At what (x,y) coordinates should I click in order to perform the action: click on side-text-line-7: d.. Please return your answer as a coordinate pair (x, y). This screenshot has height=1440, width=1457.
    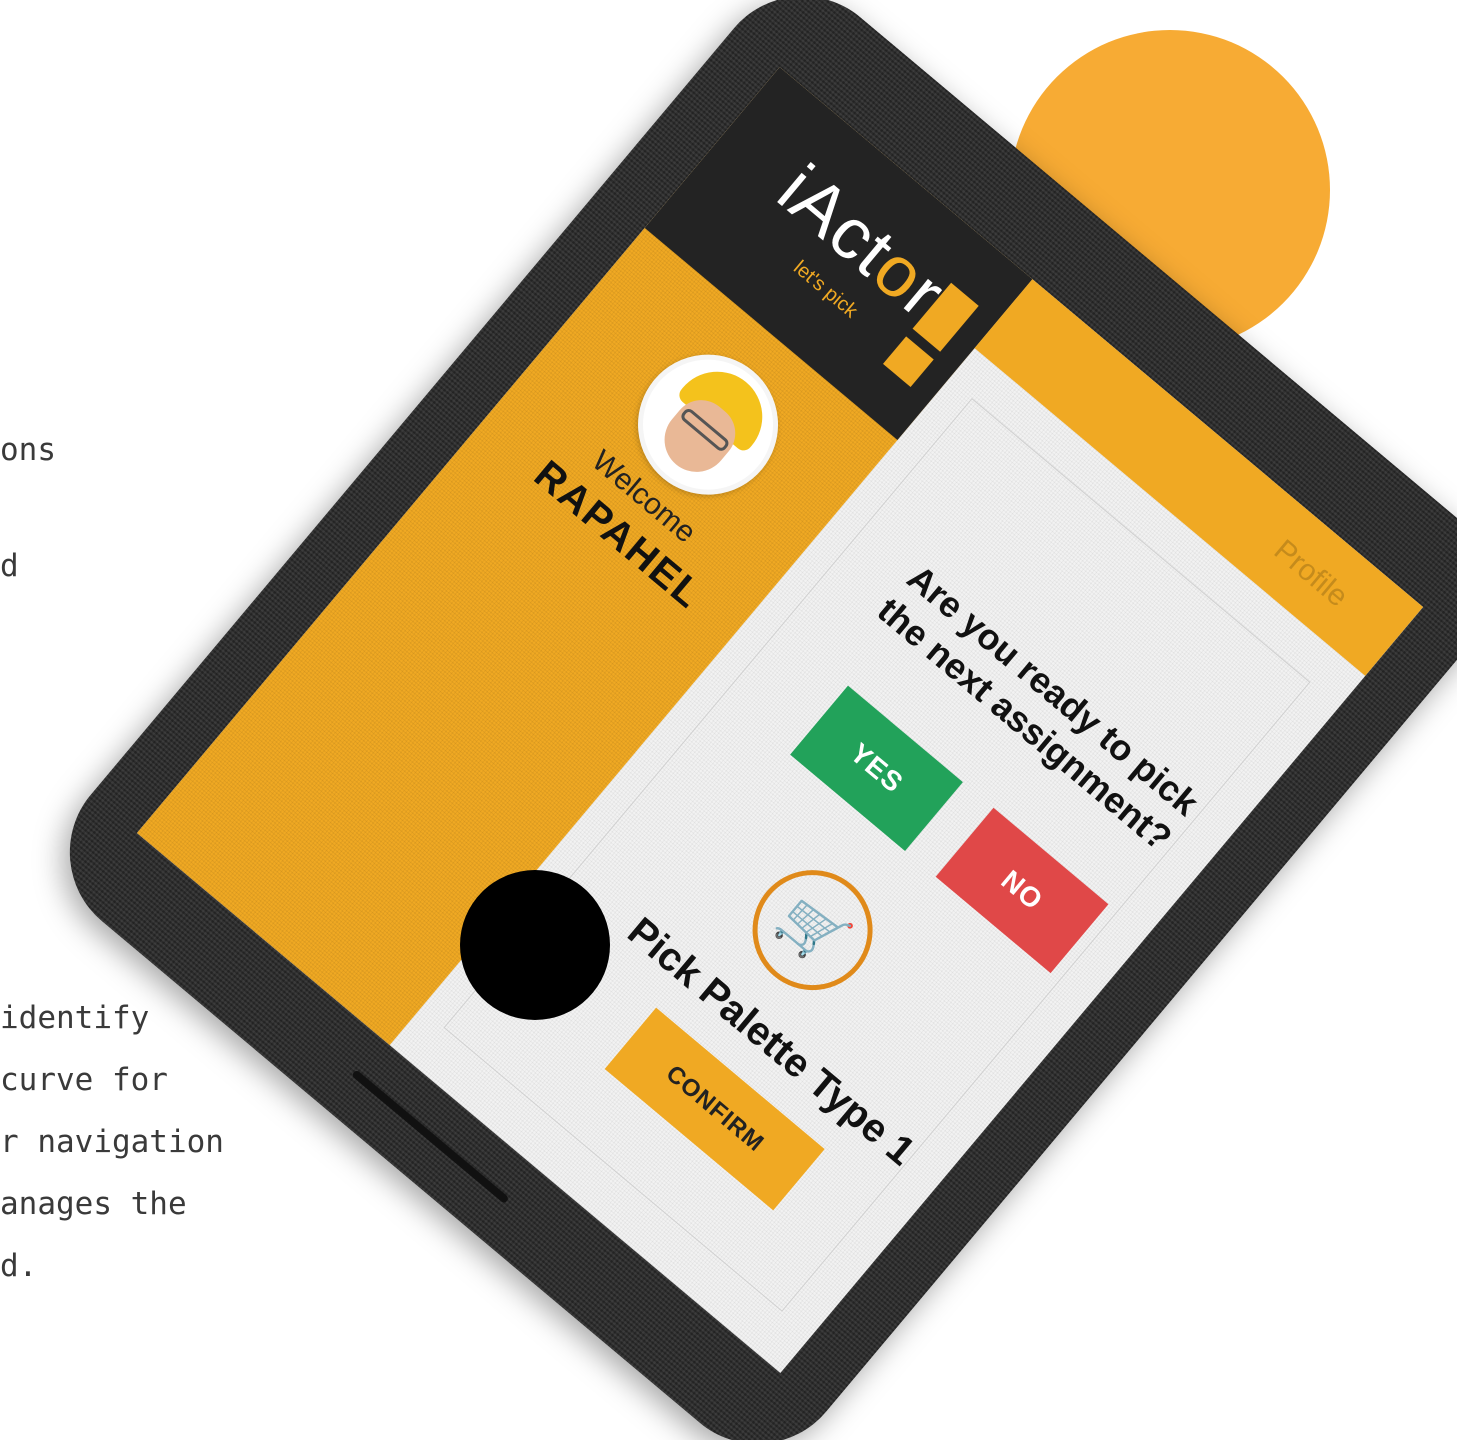
    Looking at the image, I should click on (19, 1266).